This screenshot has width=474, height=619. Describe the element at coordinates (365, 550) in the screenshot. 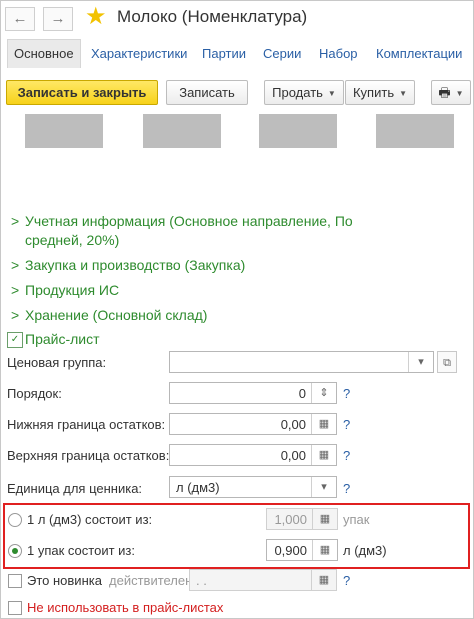

I see `pack-consists-unit: л (дм3)` at that location.